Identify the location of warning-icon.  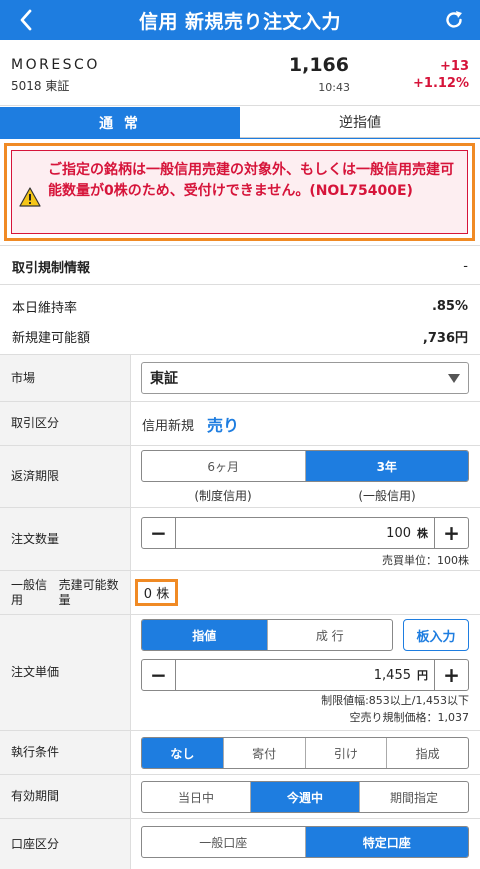
(30, 197).